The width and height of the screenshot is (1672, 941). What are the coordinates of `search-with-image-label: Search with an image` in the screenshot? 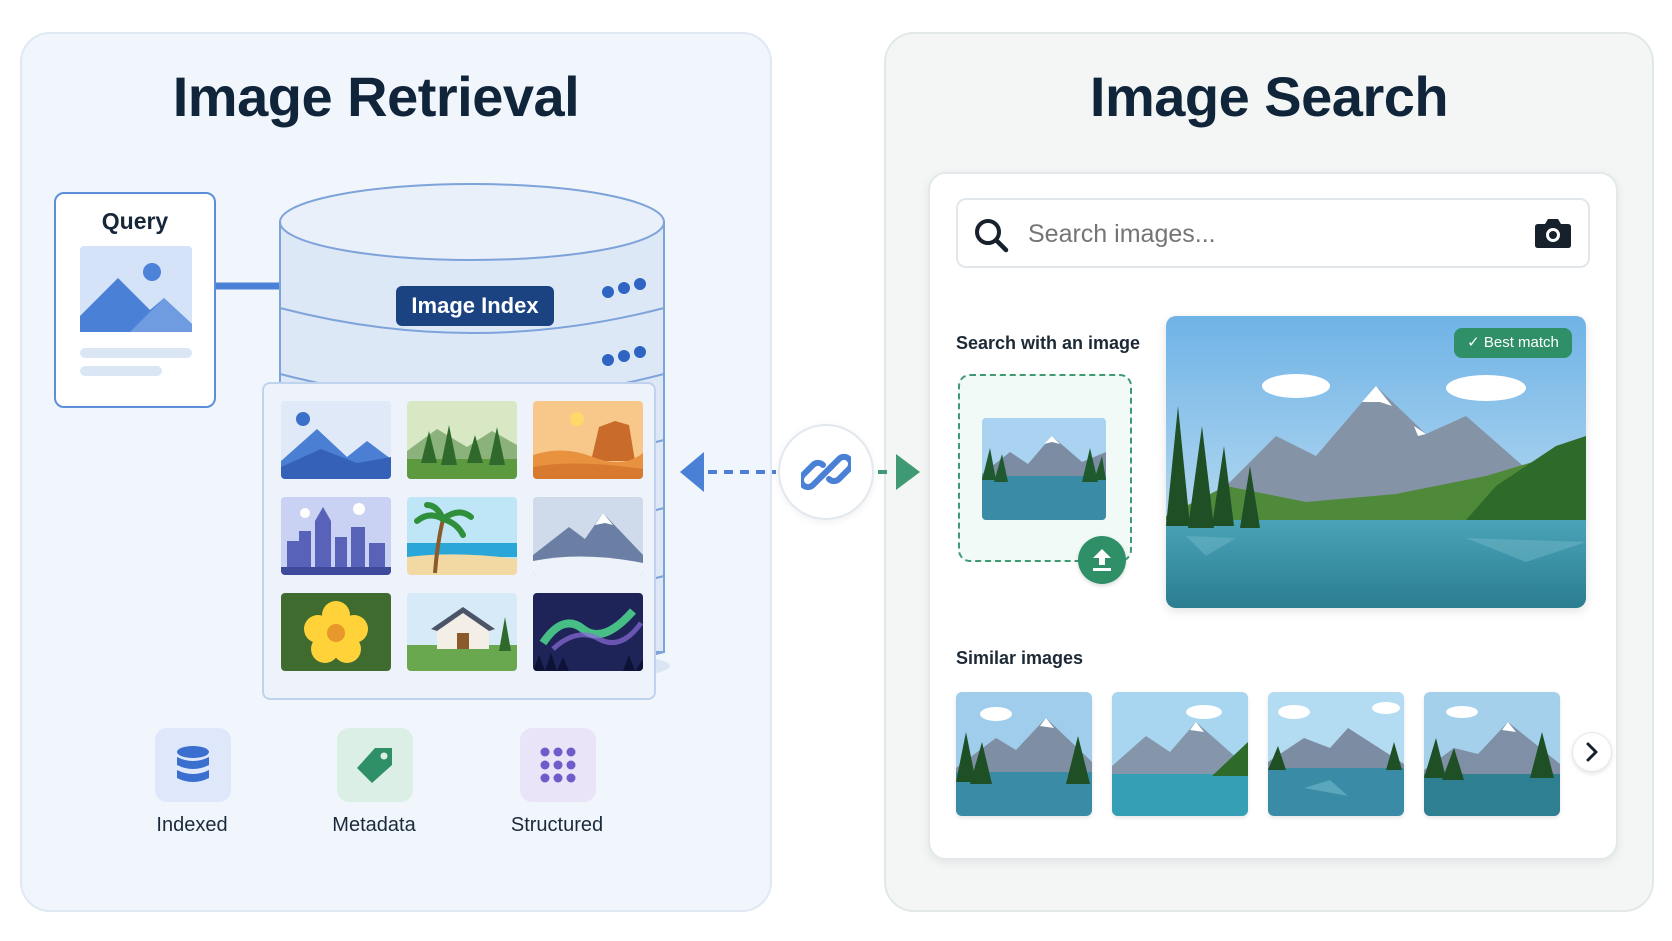 It's located at (1048, 343).